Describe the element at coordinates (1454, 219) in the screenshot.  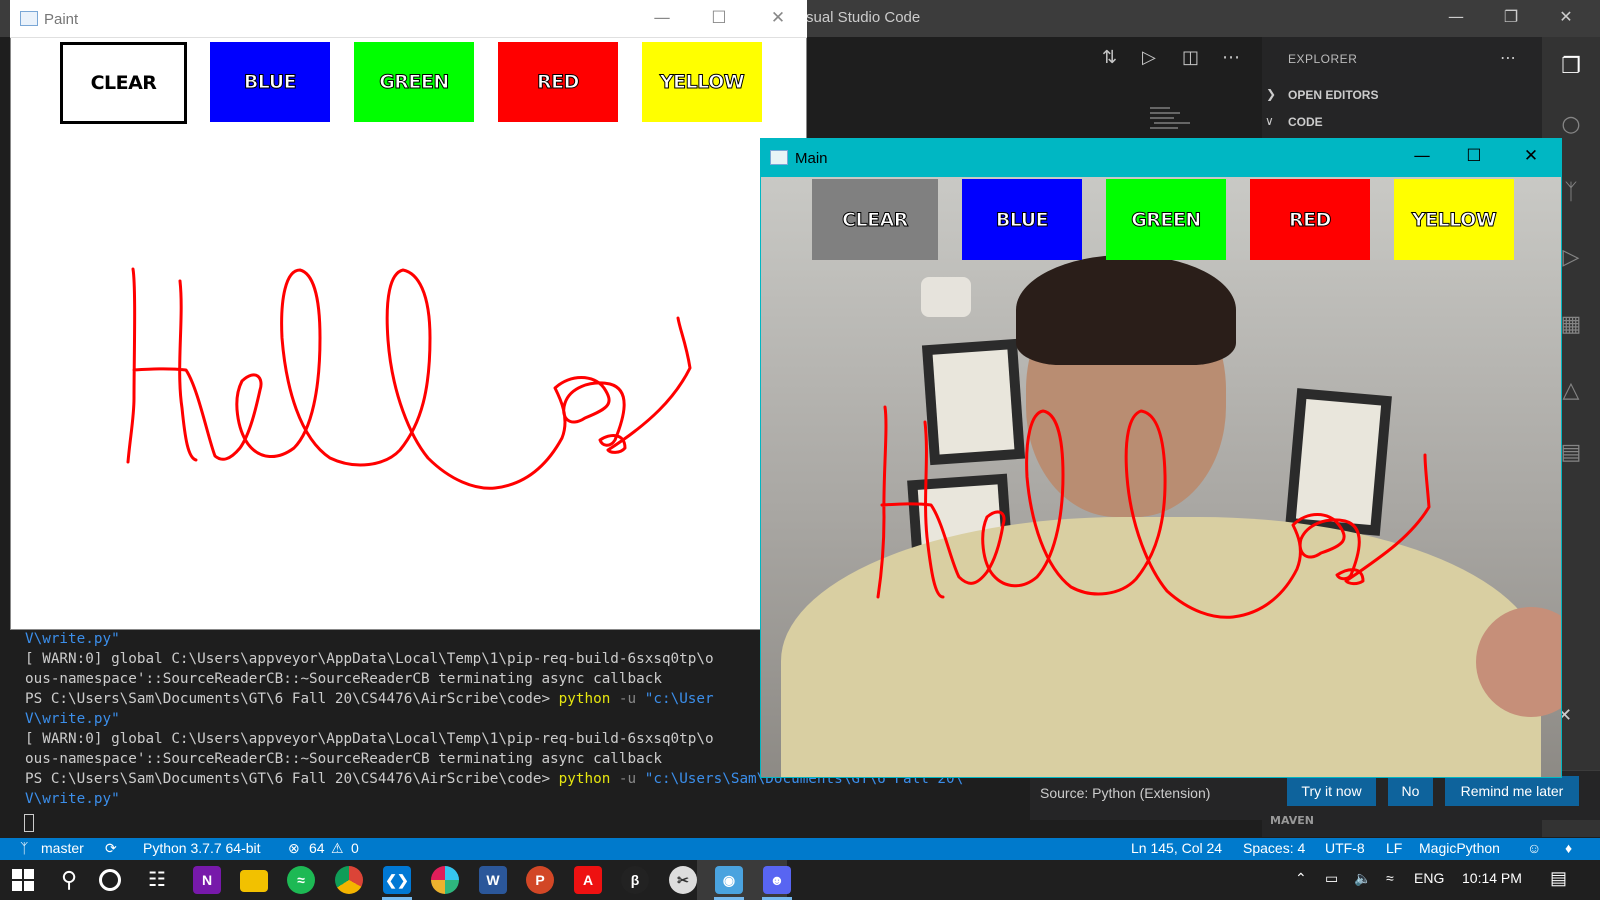
I see `main-yellow-button: YELLOW` at that location.